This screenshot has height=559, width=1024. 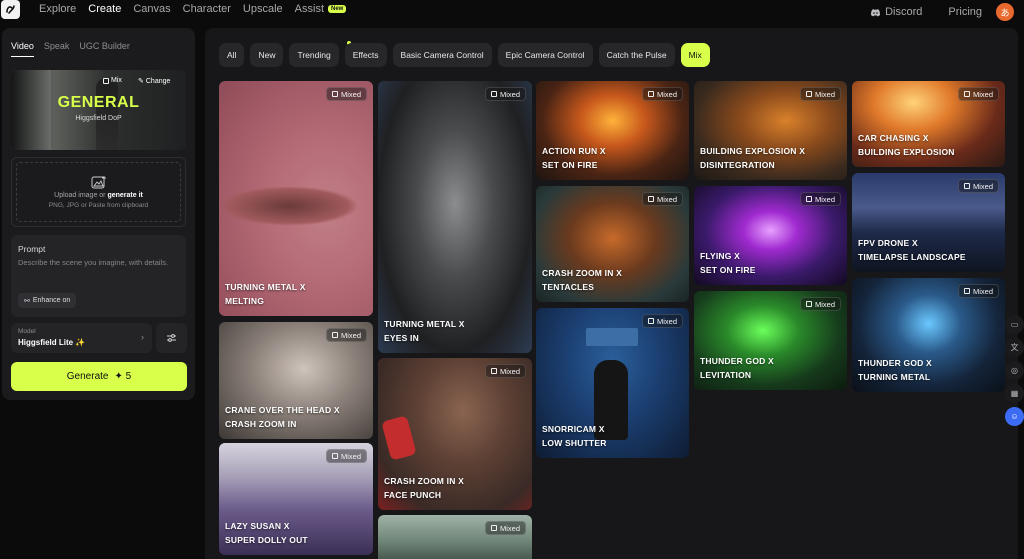 What do you see at coordinates (1014, 324) in the screenshot?
I see `book-icon: ▭` at bounding box center [1014, 324].